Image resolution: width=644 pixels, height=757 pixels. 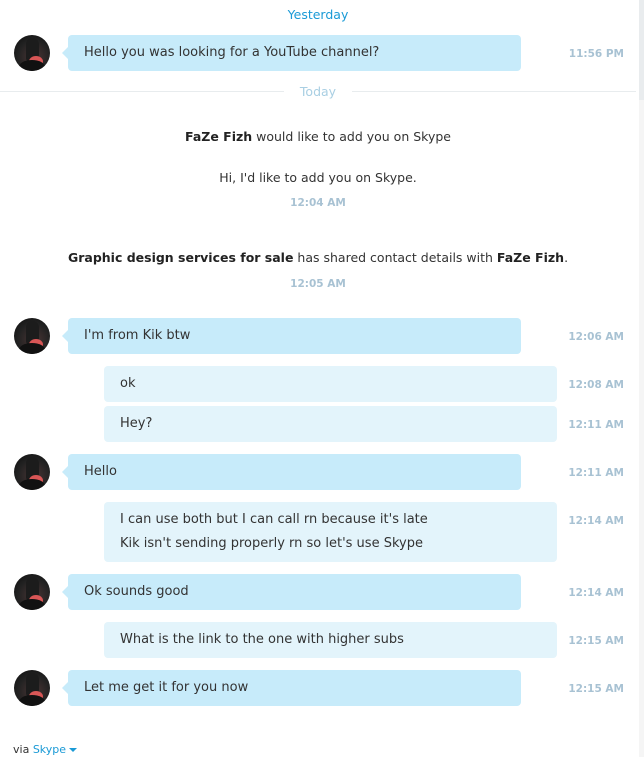 I want to click on message-time: 11:56 PM, so click(x=596, y=54).